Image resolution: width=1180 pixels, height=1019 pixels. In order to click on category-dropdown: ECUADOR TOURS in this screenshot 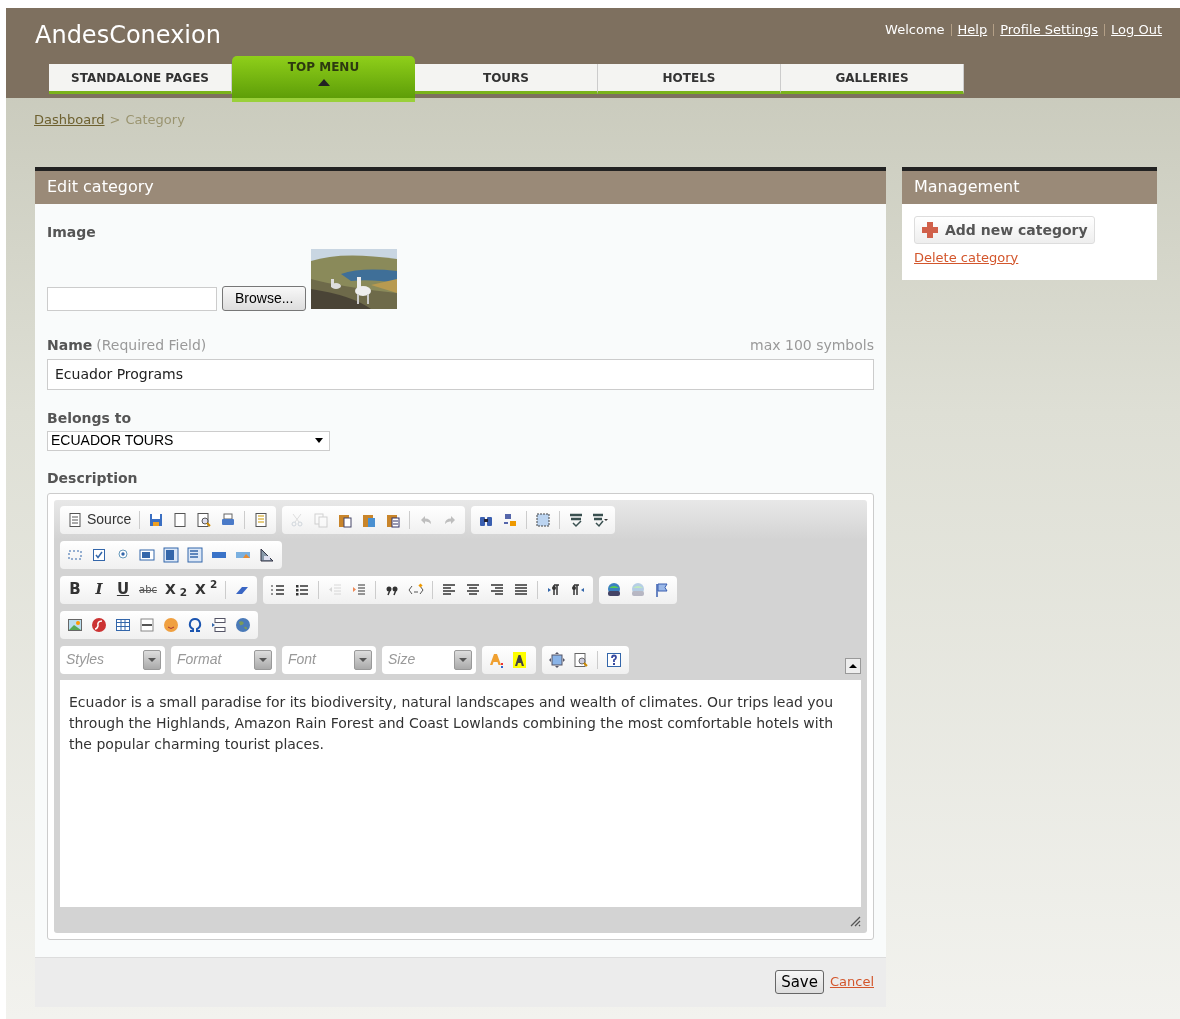, I will do `click(188, 440)`.